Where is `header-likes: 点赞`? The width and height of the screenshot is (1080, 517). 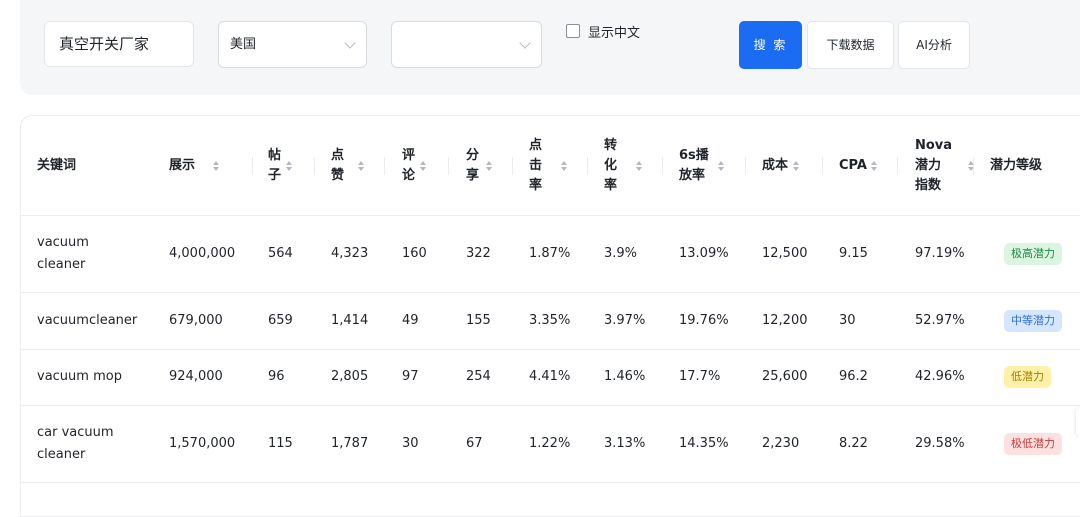
header-likes: 点赞 is located at coordinates (348, 166).